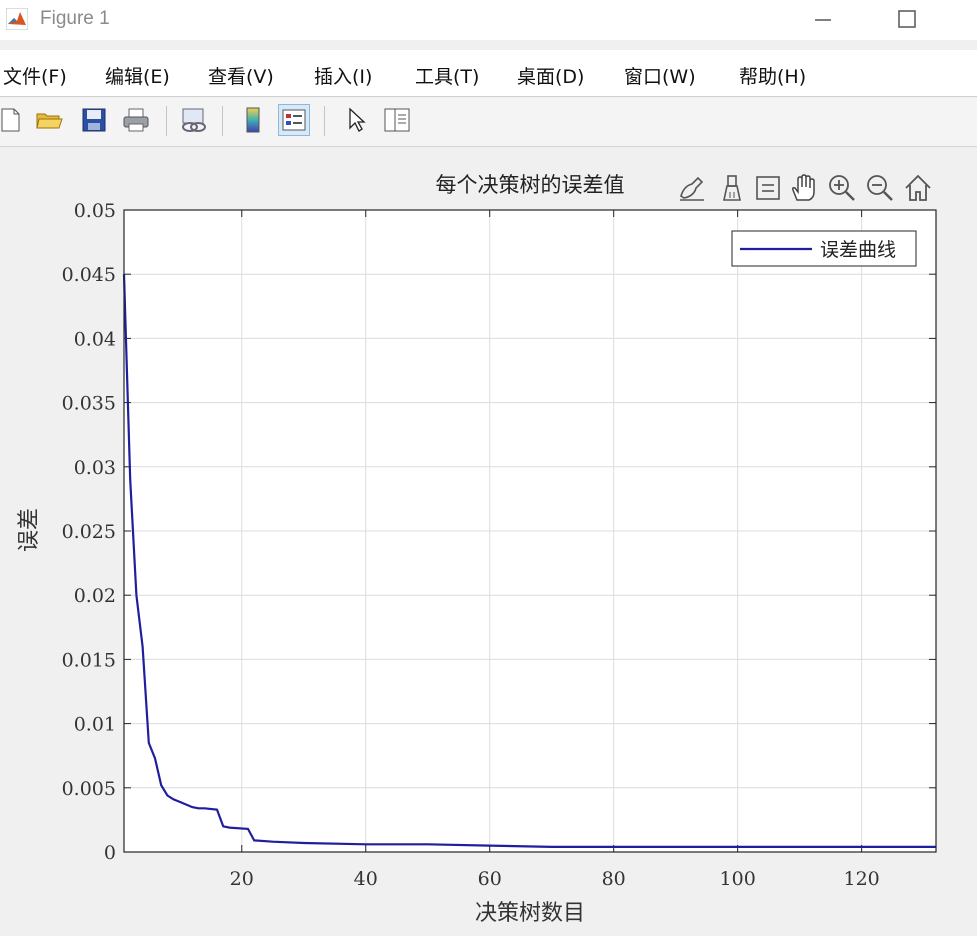 The image size is (977, 936). What do you see at coordinates (614, 879) in the screenshot?
I see `x-tick-label: 80` at bounding box center [614, 879].